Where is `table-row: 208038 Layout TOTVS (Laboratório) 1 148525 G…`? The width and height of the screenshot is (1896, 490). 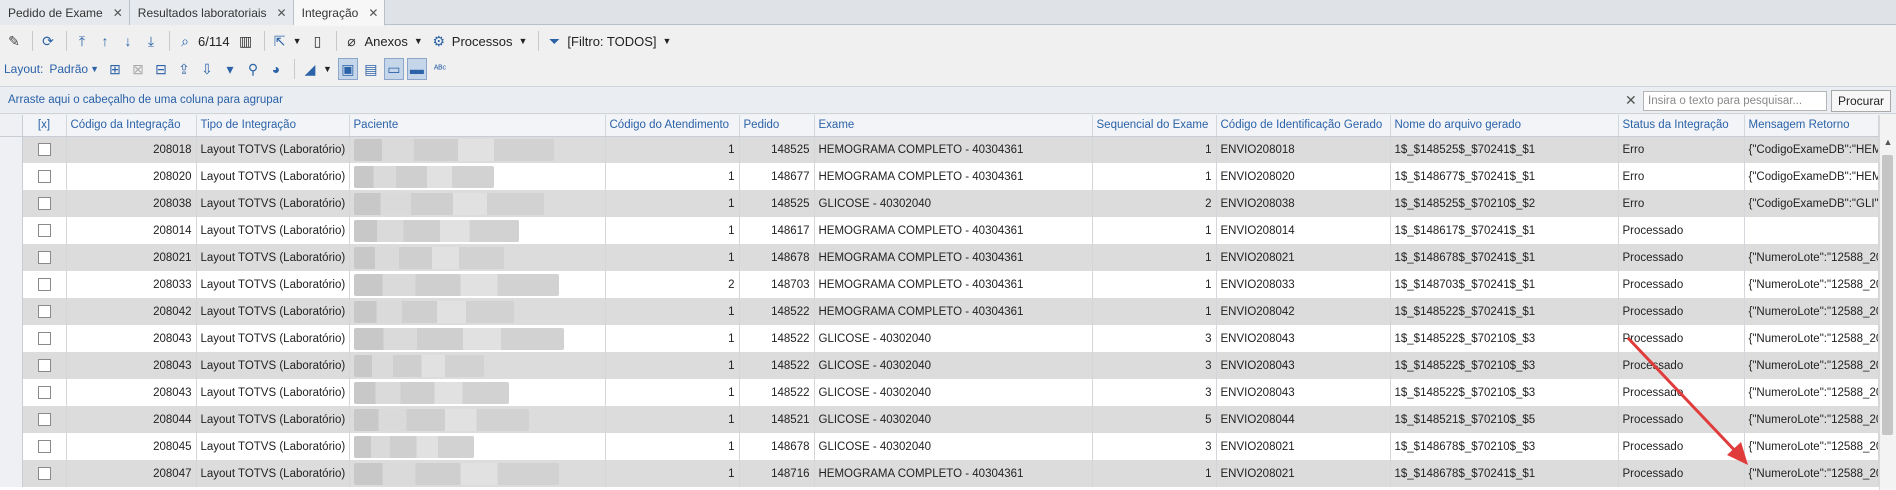
table-row: 208038 Layout TOTVS (Laboratório) 1 148525 G… is located at coordinates (939, 203).